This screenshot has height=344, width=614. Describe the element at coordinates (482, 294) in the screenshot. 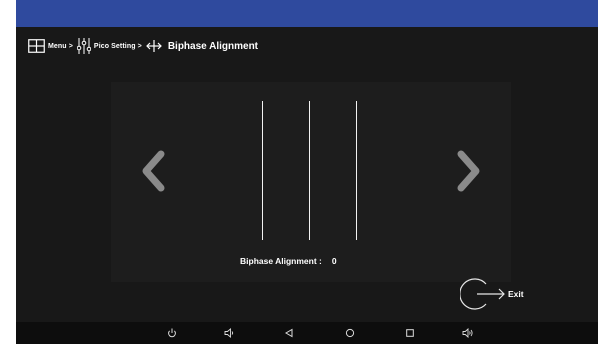

I see `exit-arrow-icon` at that location.